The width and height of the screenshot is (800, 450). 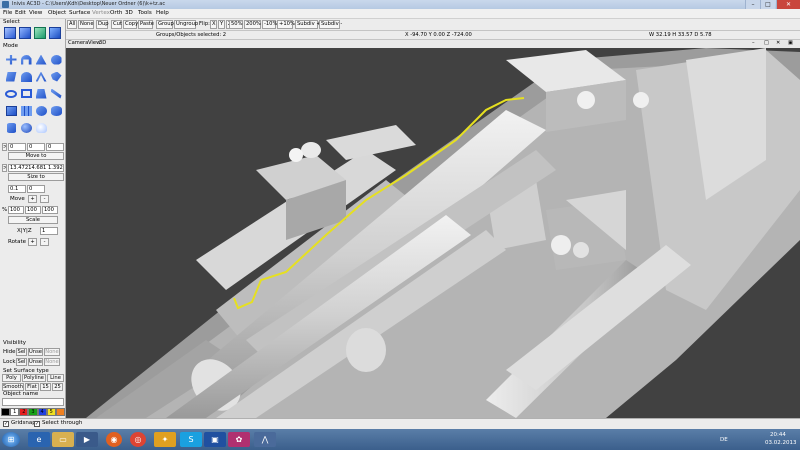 What do you see at coordinates (265, 439) in the screenshot?
I see `ac3d-icon: ⋀` at bounding box center [265, 439].